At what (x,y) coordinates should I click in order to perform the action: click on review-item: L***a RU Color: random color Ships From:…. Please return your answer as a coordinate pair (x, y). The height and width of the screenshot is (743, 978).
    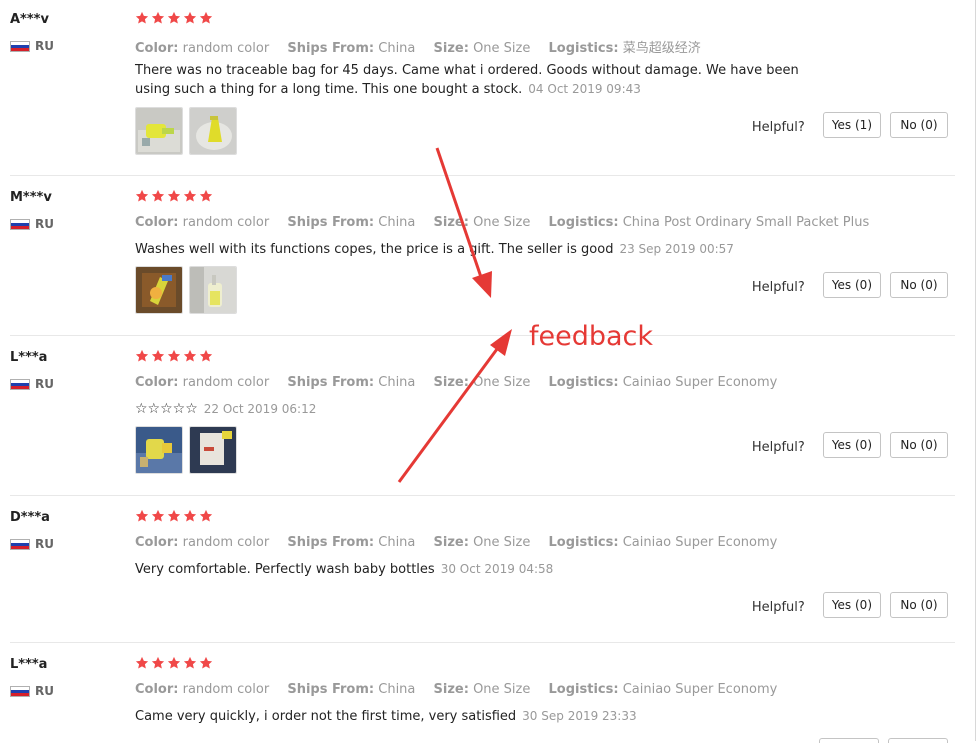
    Looking at the image, I should click on (489, 694).